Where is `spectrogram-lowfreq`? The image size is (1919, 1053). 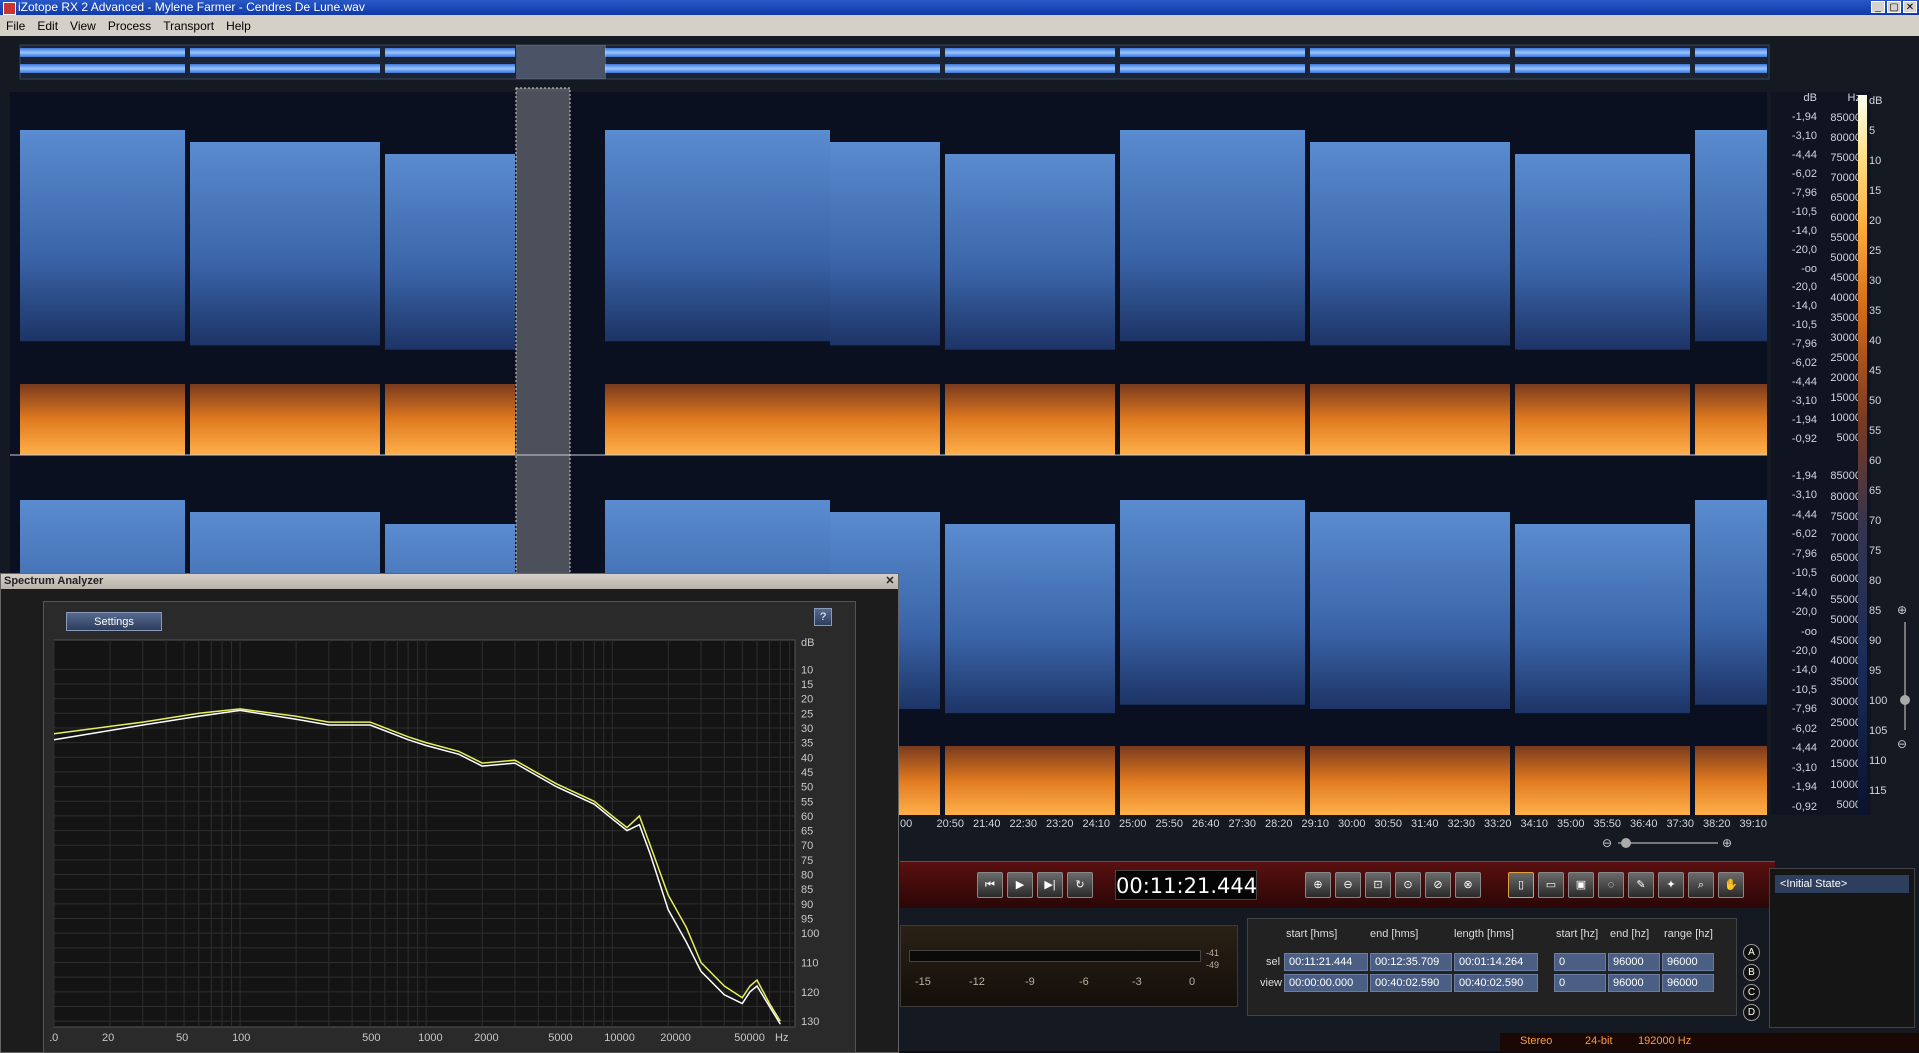
spectrogram-lowfreq is located at coordinates (717, 419).